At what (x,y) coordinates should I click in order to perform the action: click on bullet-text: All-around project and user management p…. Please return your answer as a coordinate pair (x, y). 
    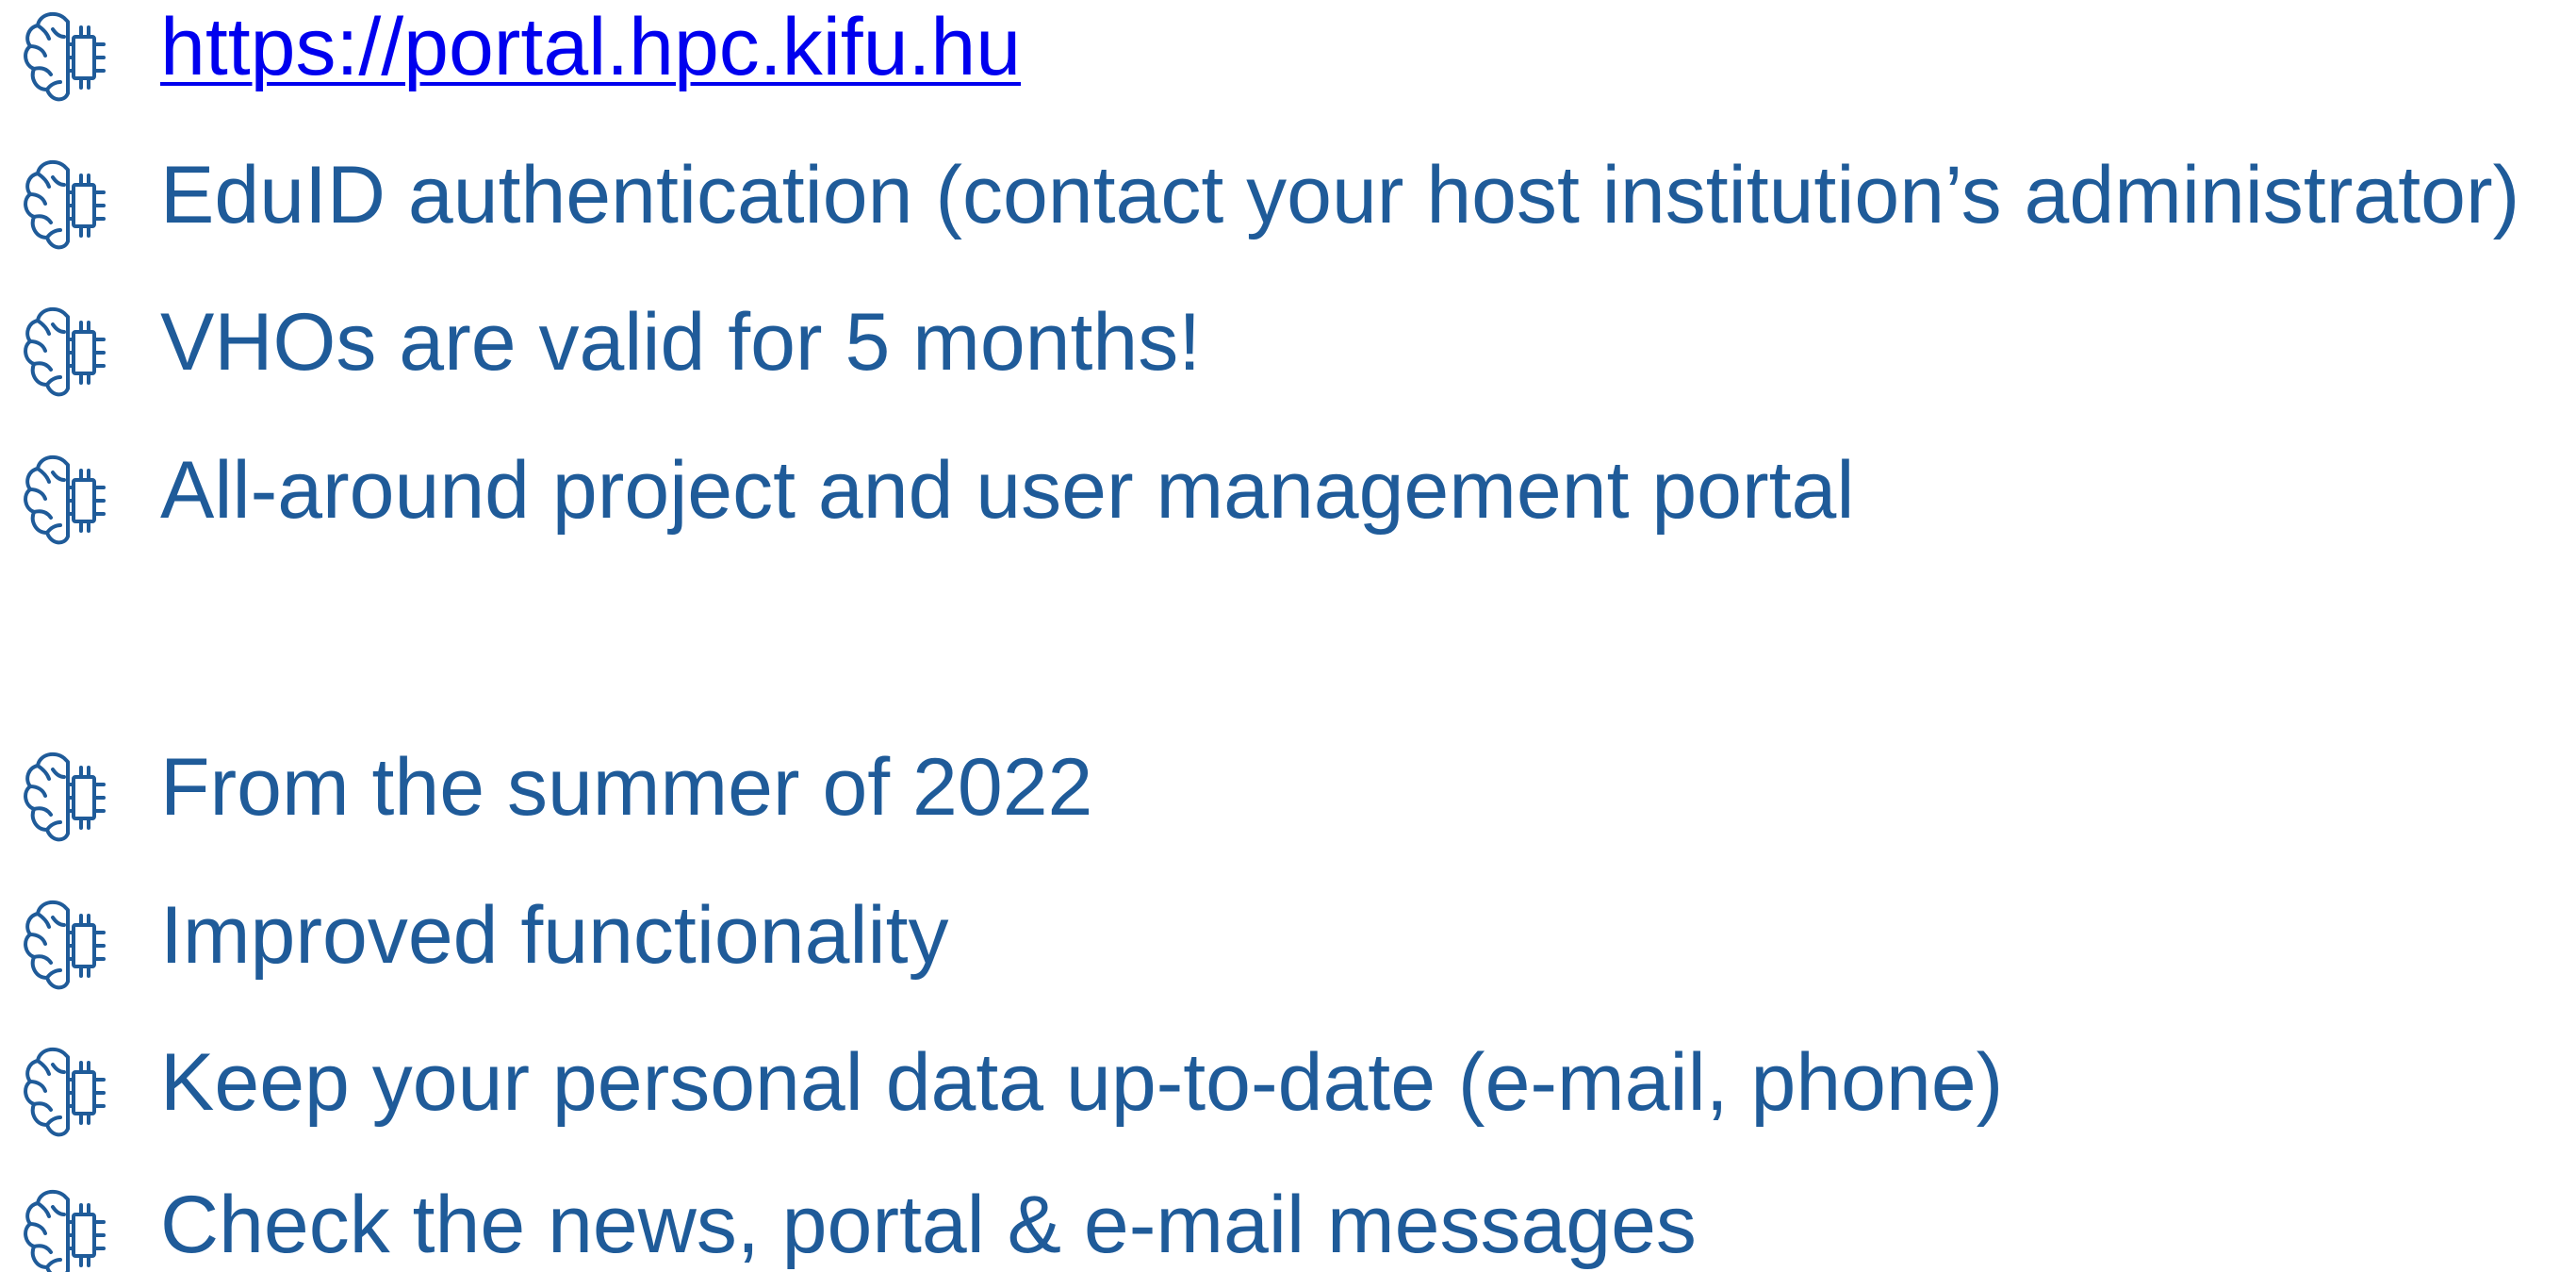
    Looking at the image, I should click on (1007, 491).